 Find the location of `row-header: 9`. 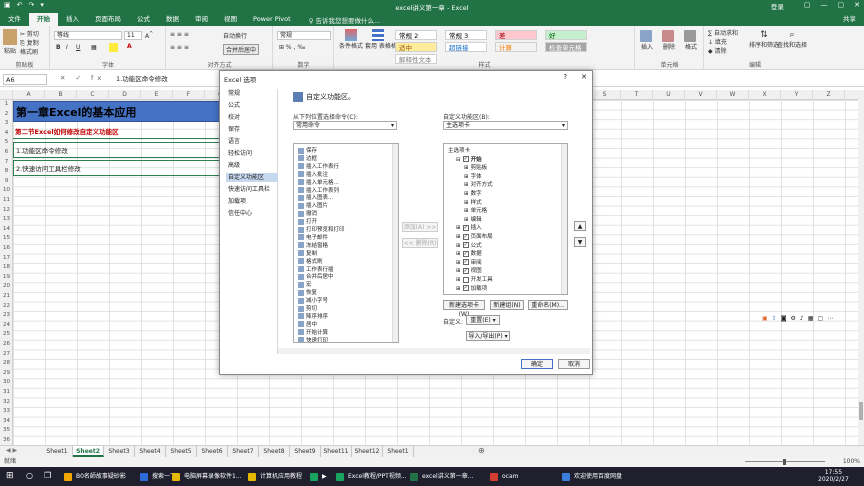

row-header: 9 is located at coordinates (6, 182).